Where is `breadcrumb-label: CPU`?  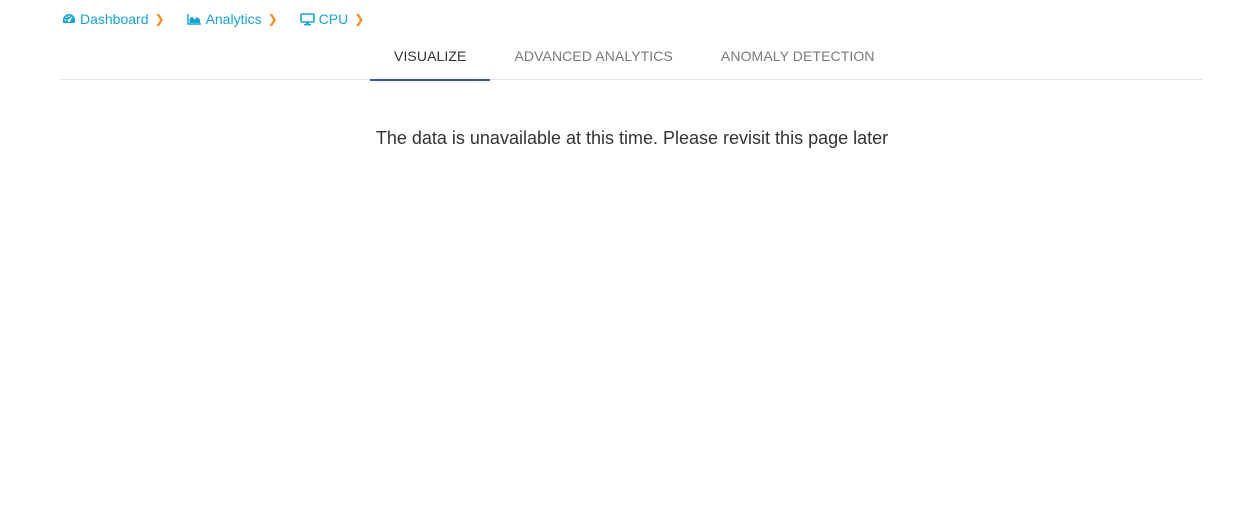 breadcrumb-label: CPU is located at coordinates (333, 19).